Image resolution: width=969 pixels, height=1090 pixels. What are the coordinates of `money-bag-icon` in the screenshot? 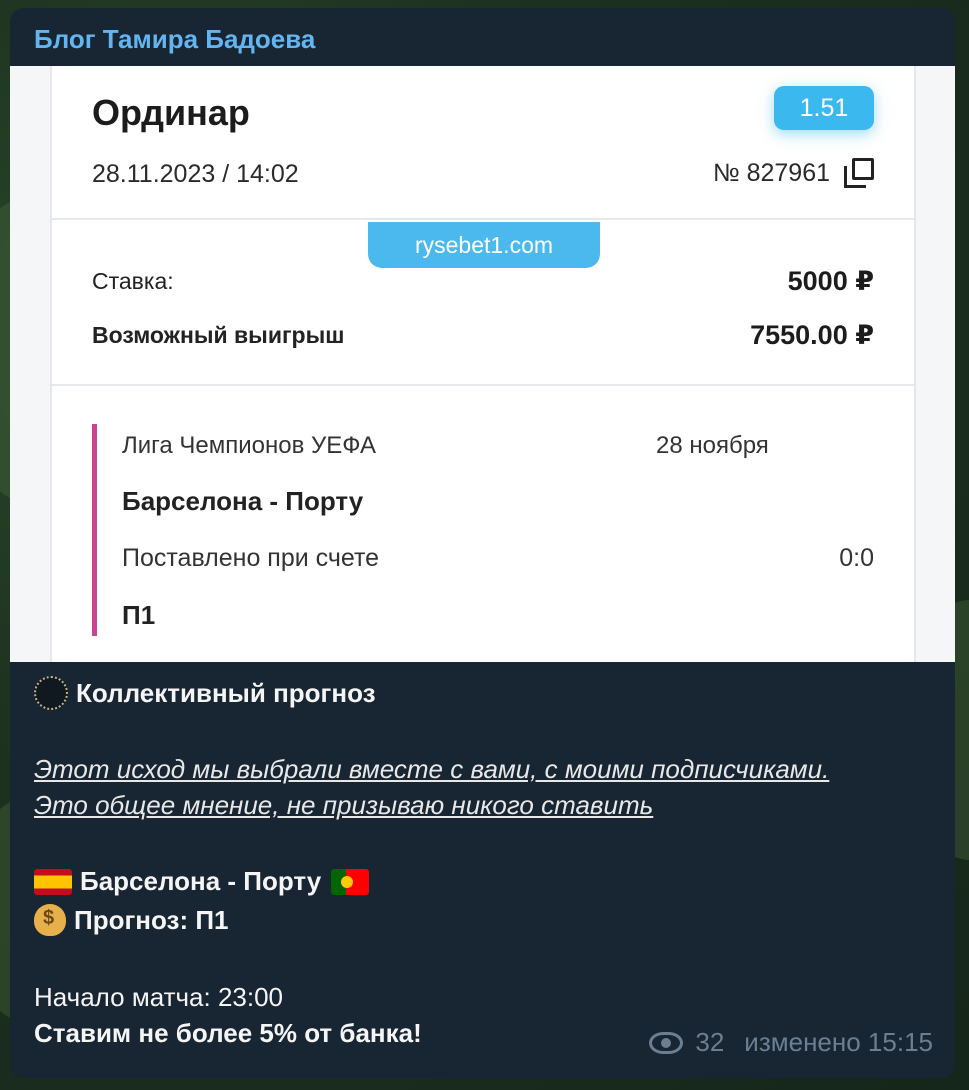 It's located at (50, 920).